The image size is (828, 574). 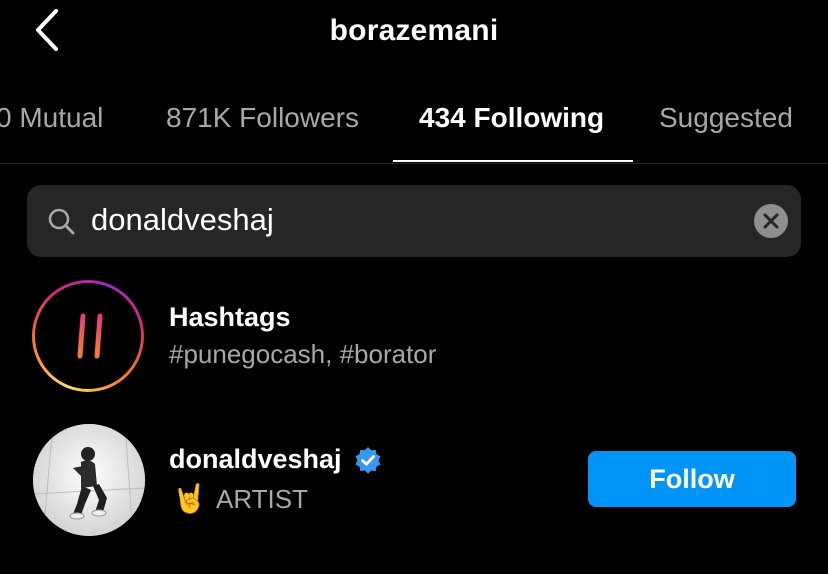 I want to click on avatar, so click(x=89, y=480).